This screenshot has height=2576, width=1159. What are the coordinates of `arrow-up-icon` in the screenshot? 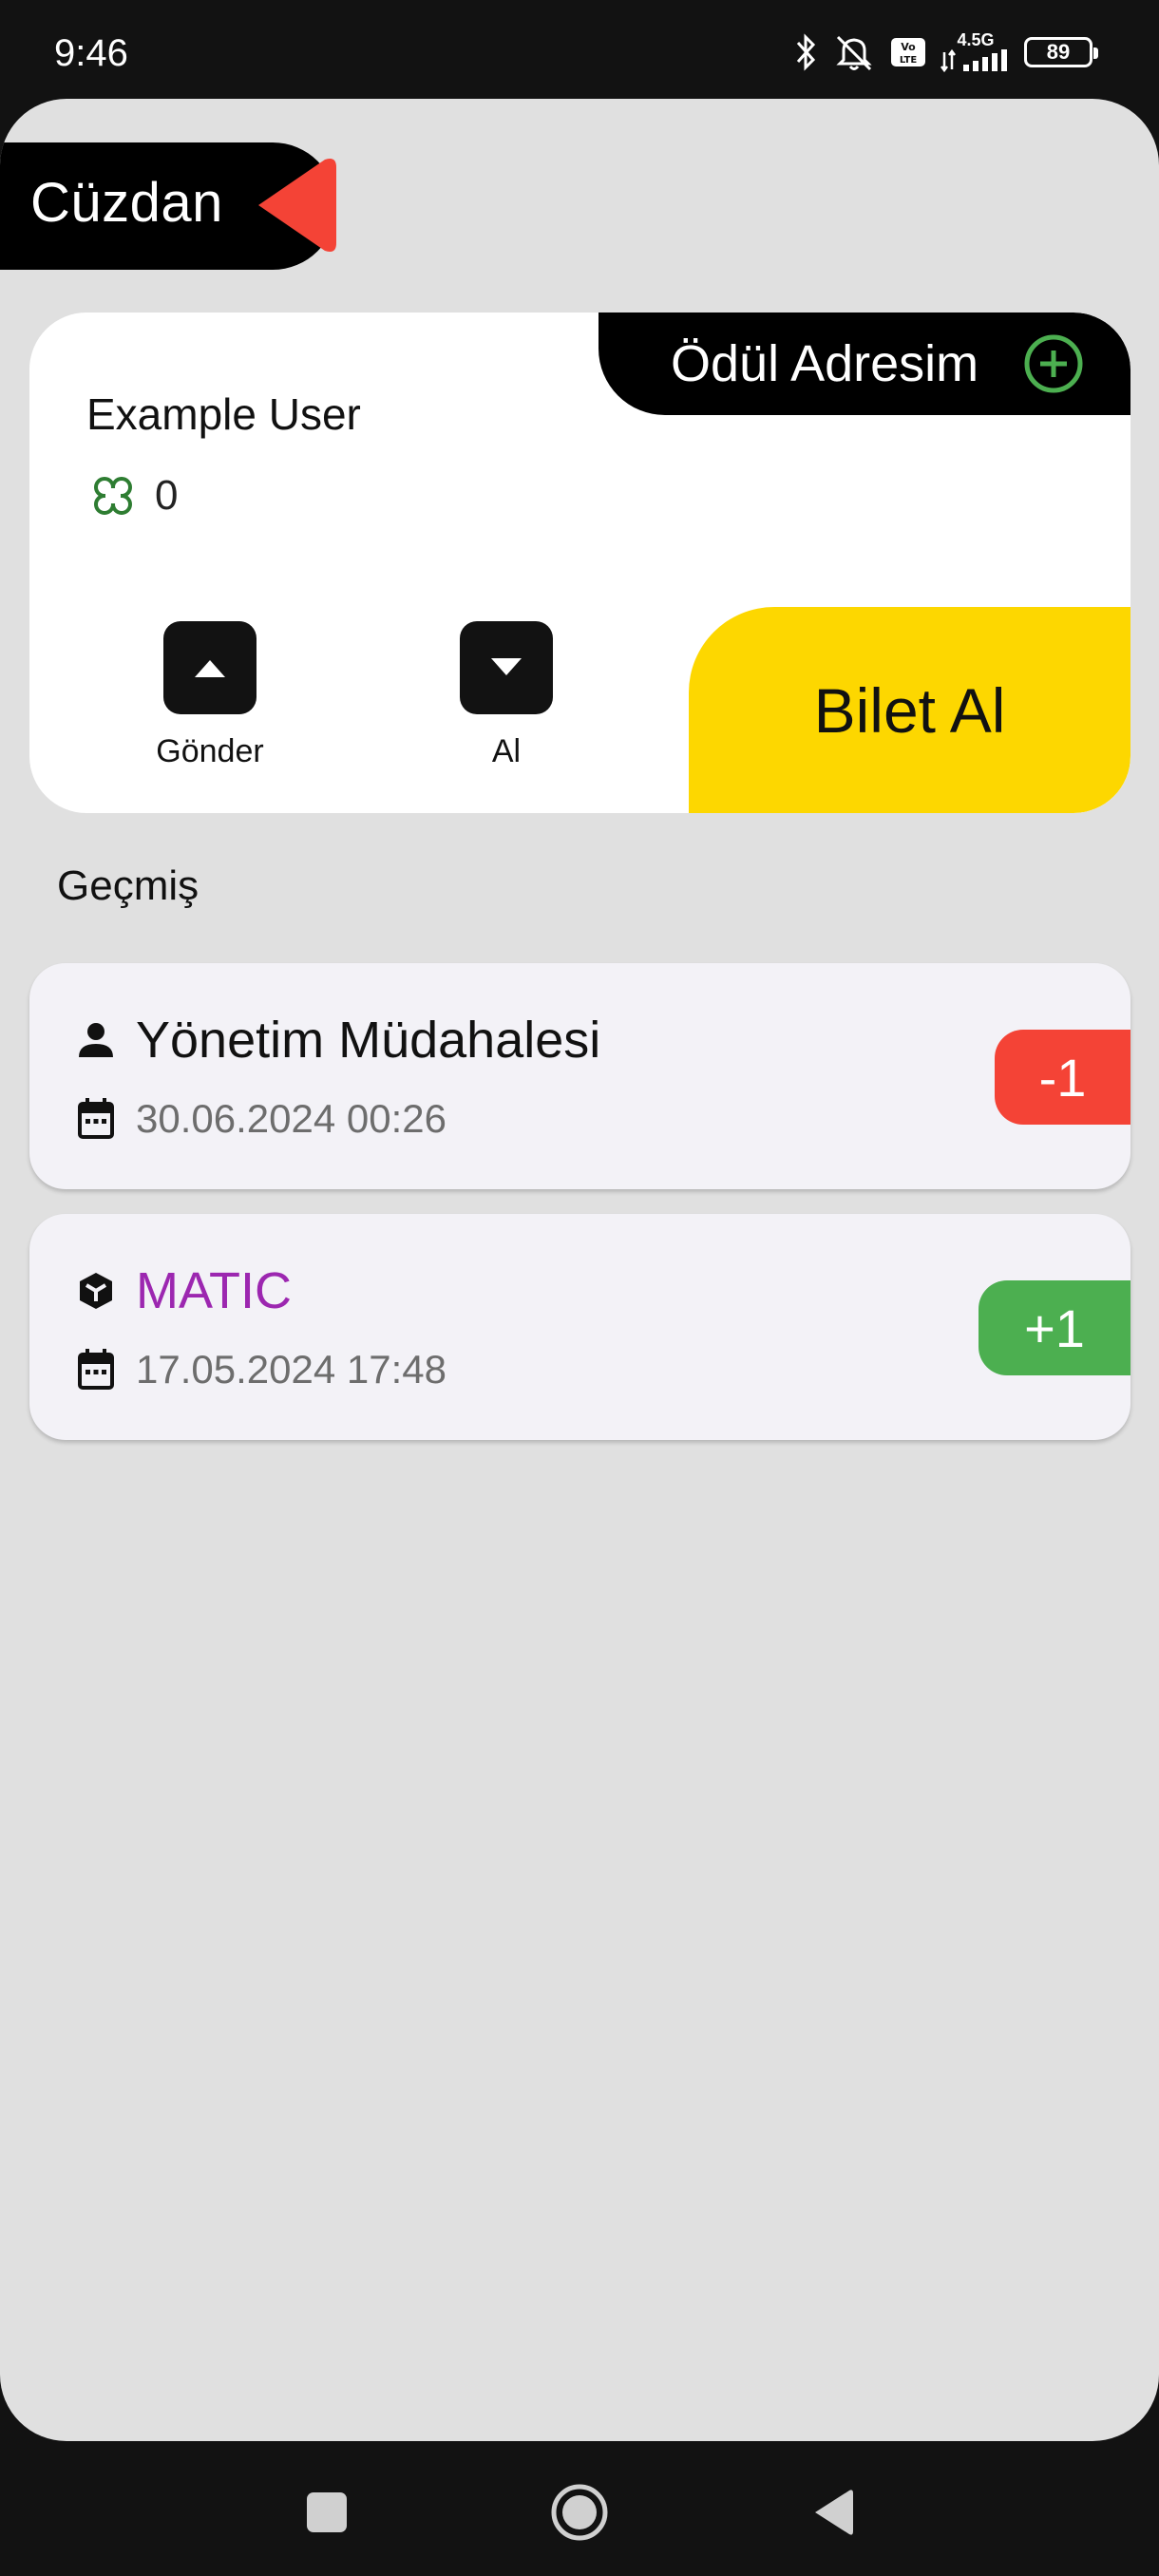 It's located at (210, 668).